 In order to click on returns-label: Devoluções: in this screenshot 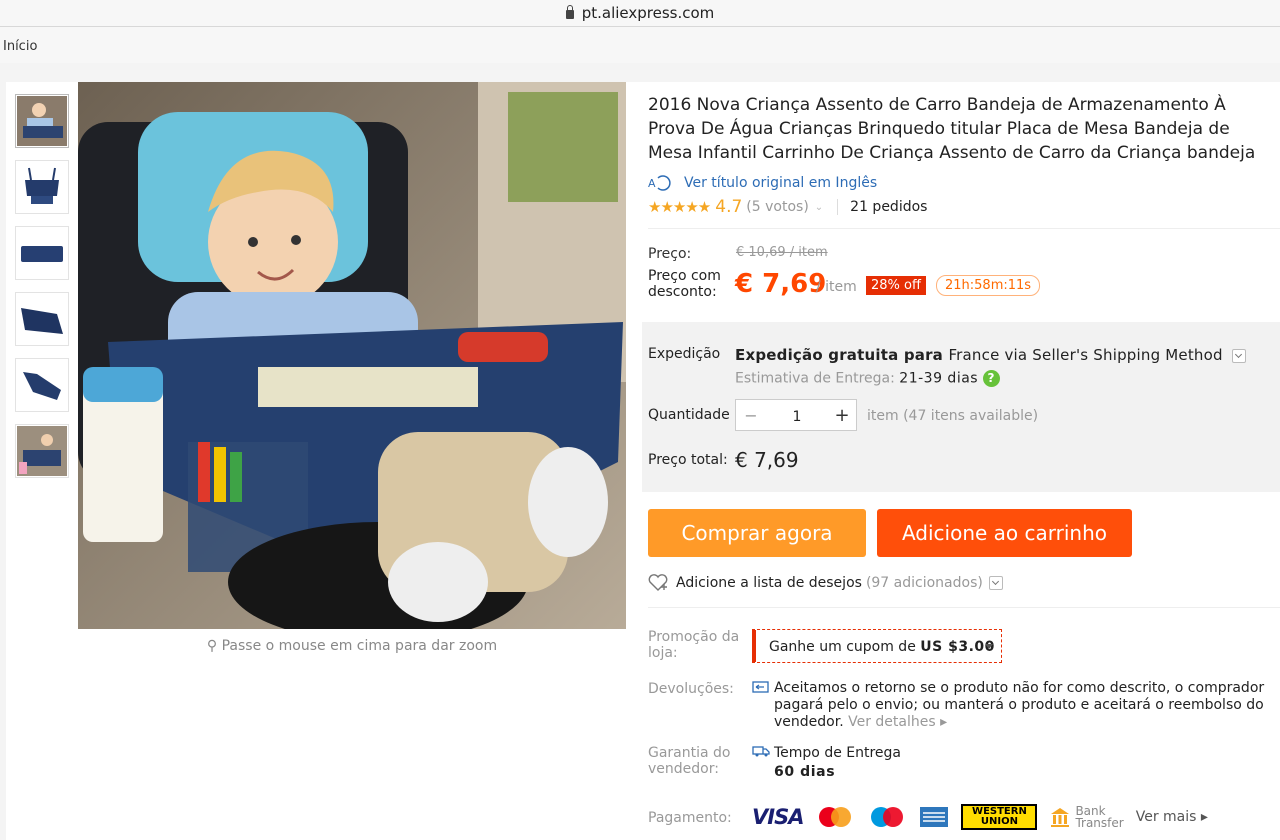, I will do `click(691, 689)`.